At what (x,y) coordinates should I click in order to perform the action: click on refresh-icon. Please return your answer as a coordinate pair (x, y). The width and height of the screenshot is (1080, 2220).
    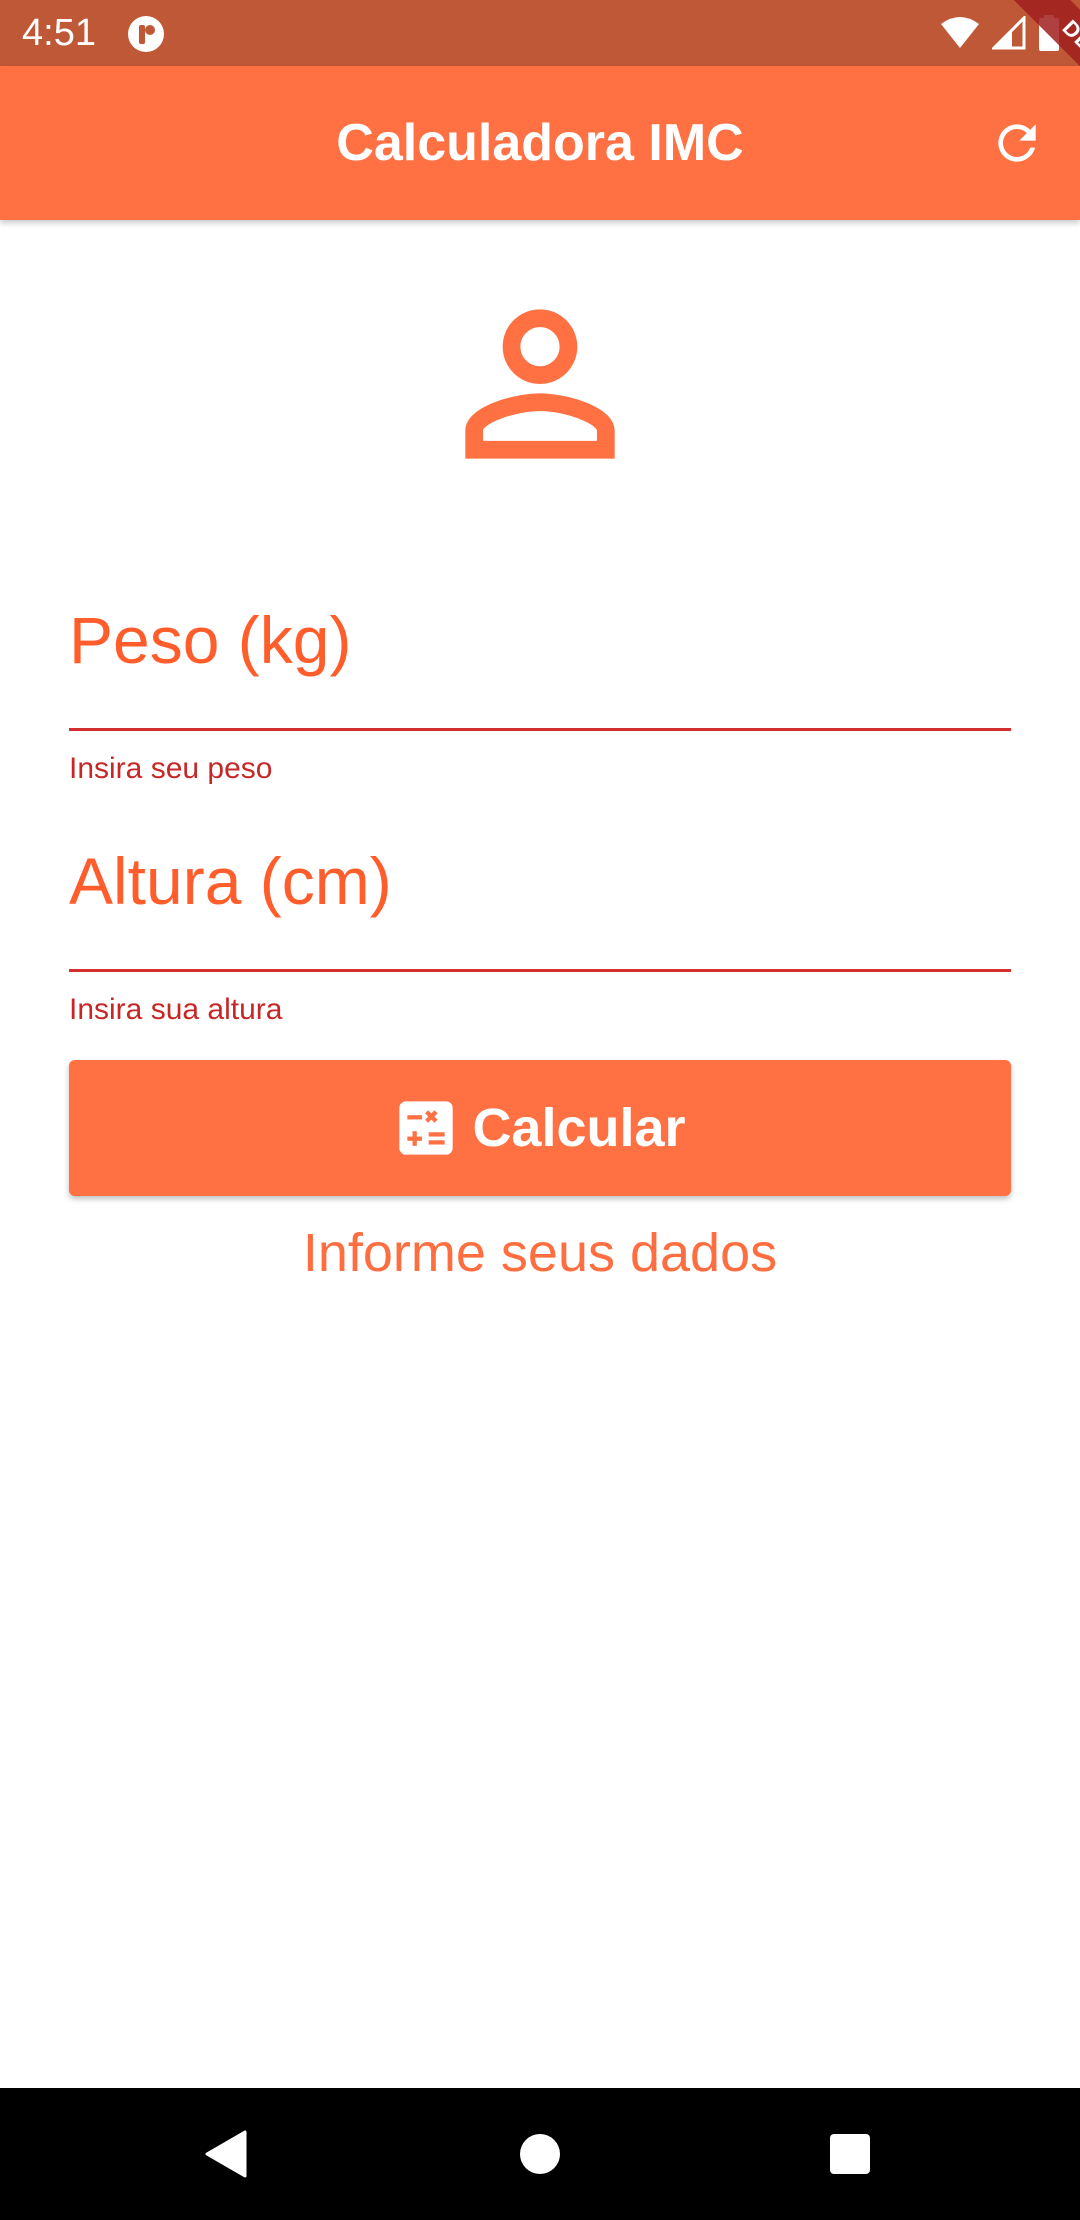
    Looking at the image, I should click on (1017, 143).